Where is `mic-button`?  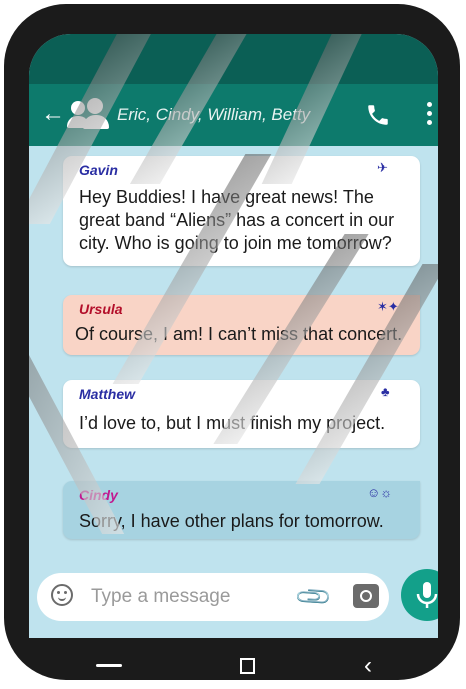
mic-button is located at coordinates (419, 595).